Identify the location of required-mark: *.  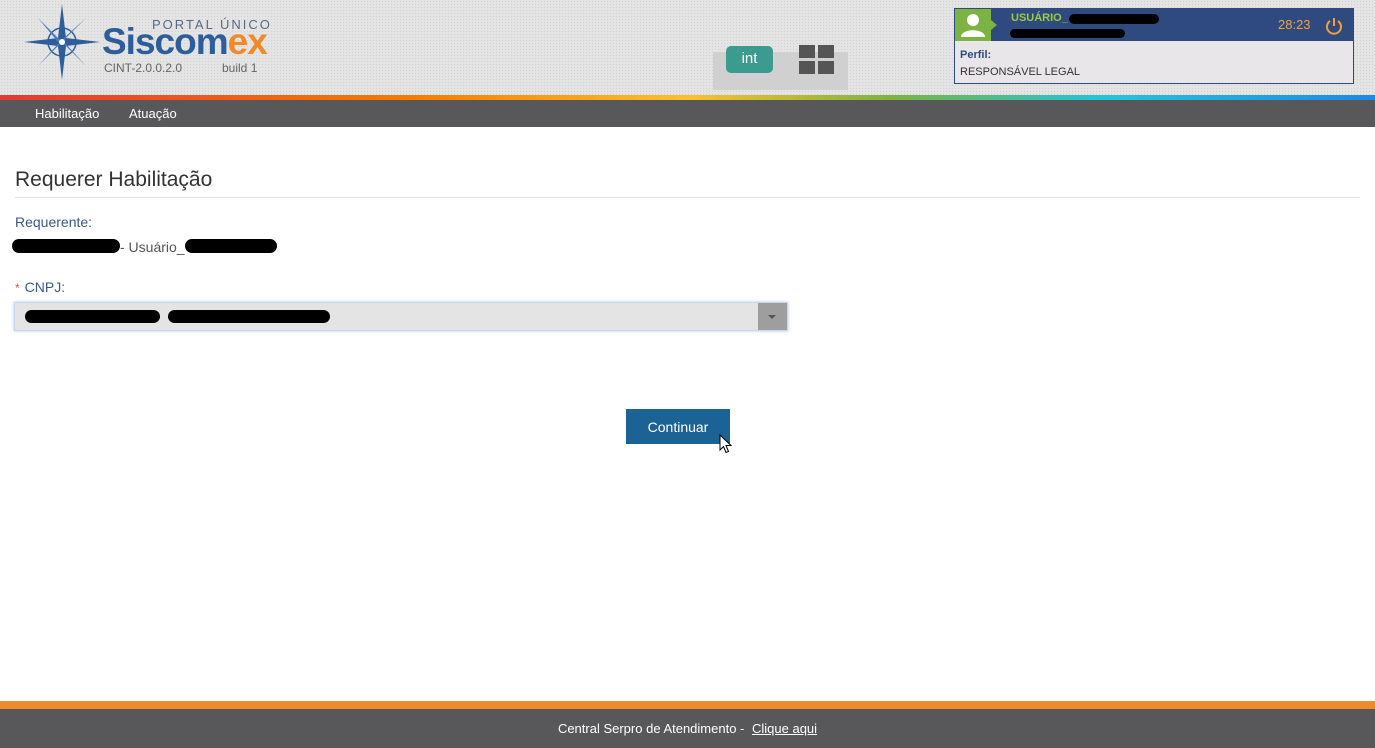
(17, 288).